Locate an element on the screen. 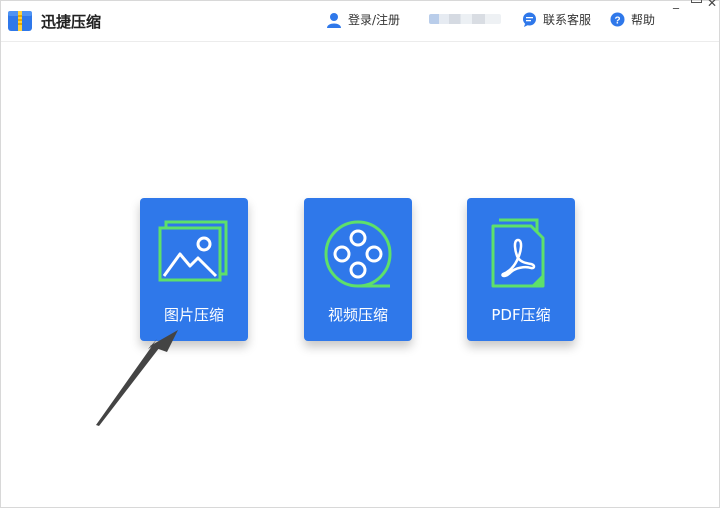  login-register-button: 登录/注册 is located at coordinates (363, 19).